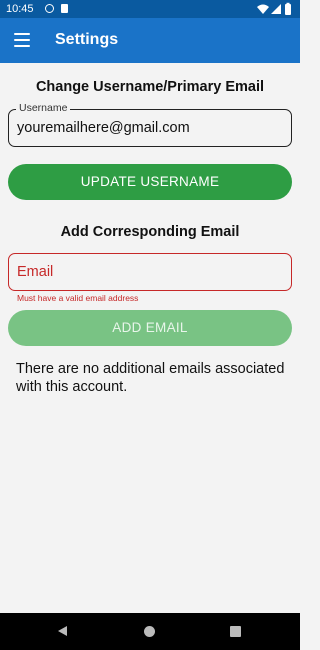 Image resolution: width=320 pixels, height=650 pixels. What do you see at coordinates (43, 108) in the screenshot?
I see `username-field-label: Username` at bounding box center [43, 108].